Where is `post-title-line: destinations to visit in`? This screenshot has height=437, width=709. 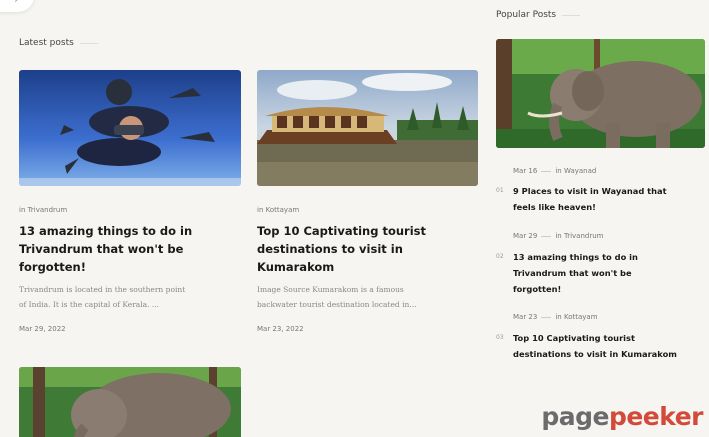
post-title-line: destinations to visit in is located at coordinates (330, 249).